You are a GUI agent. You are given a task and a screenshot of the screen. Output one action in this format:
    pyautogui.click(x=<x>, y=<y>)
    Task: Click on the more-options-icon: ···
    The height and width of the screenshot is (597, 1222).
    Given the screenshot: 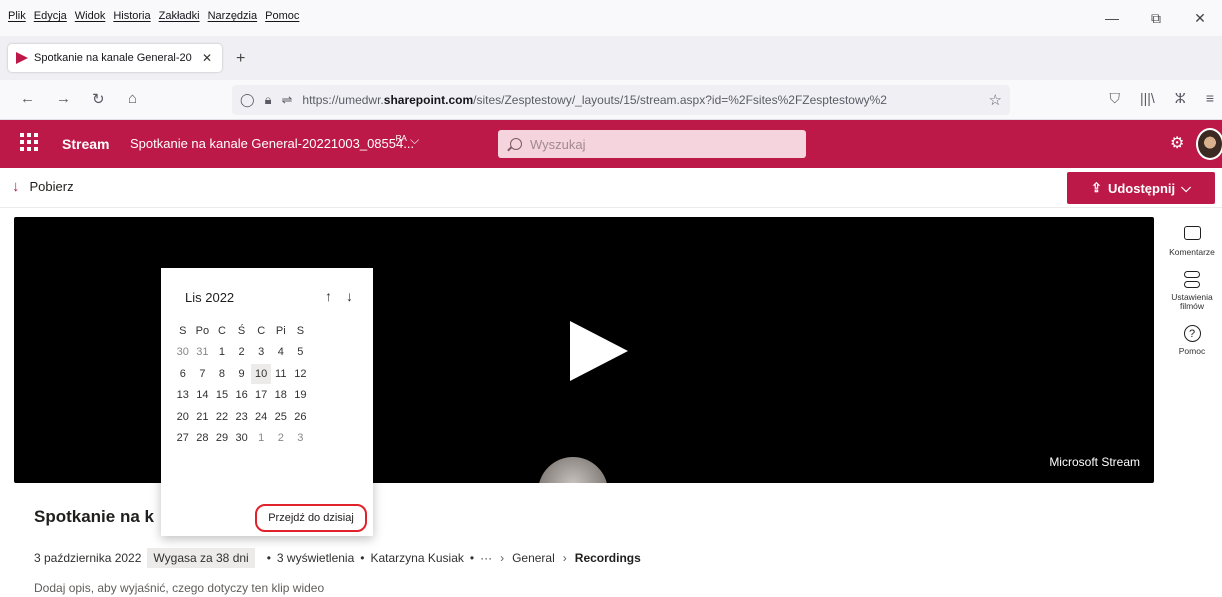 What is the action you would take?
    pyautogui.click(x=486, y=558)
    